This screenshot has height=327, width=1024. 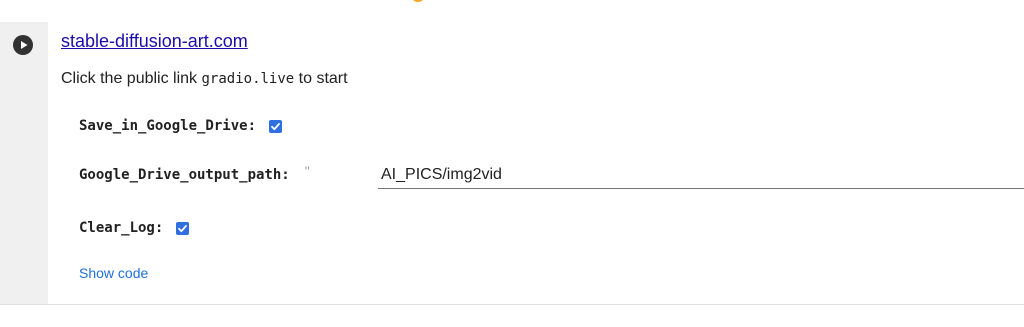 I want to click on play-icon, so click(x=24, y=45).